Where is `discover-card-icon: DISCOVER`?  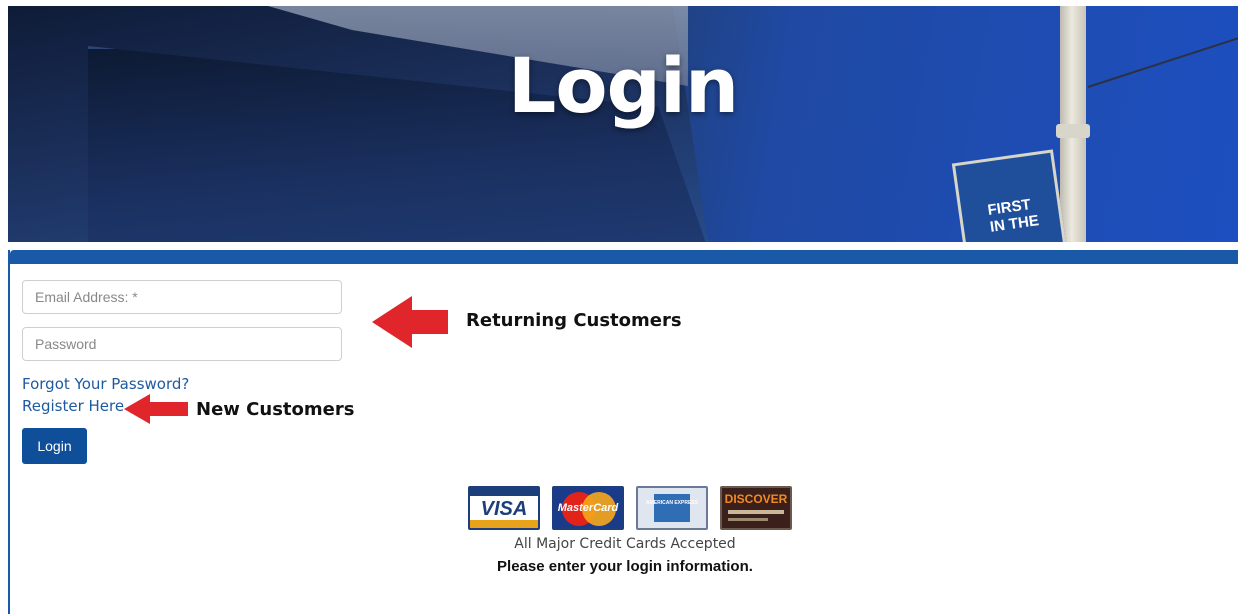 discover-card-icon: DISCOVER is located at coordinates (756, 508).